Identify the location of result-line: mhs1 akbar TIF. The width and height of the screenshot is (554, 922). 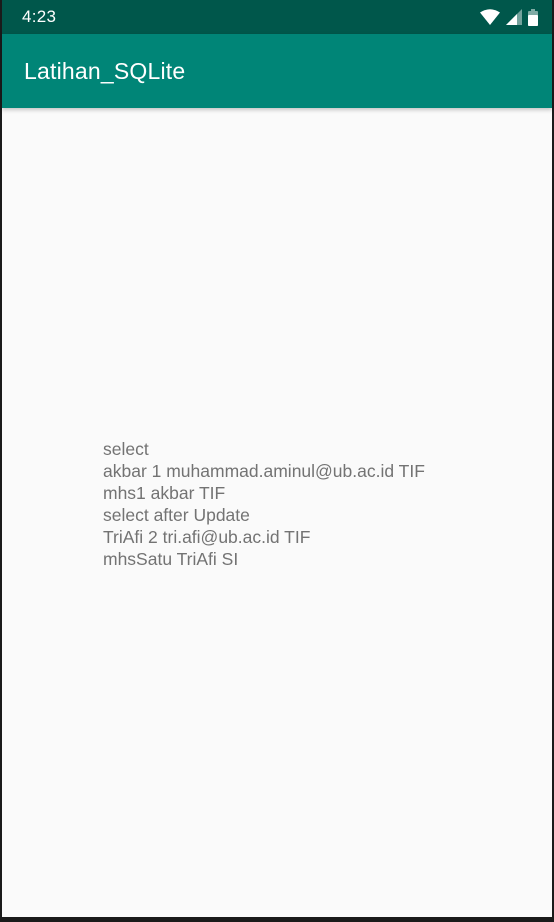
(164, 493).